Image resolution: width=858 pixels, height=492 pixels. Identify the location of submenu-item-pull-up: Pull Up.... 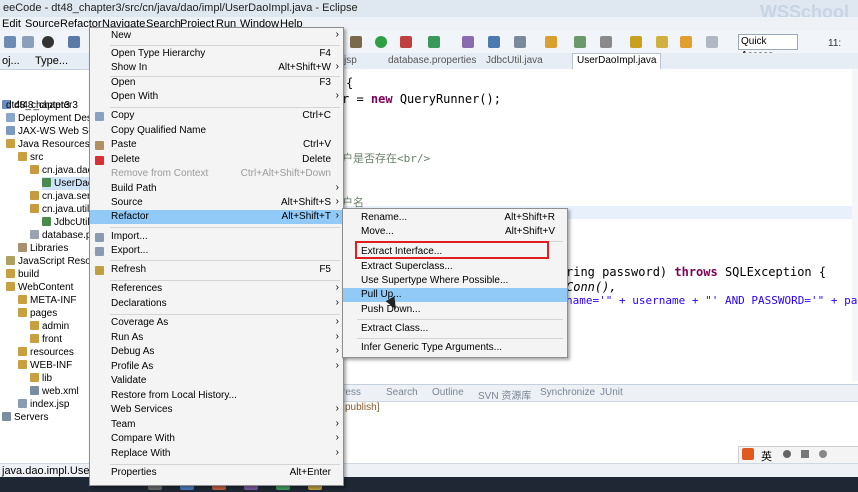
(455, 295).